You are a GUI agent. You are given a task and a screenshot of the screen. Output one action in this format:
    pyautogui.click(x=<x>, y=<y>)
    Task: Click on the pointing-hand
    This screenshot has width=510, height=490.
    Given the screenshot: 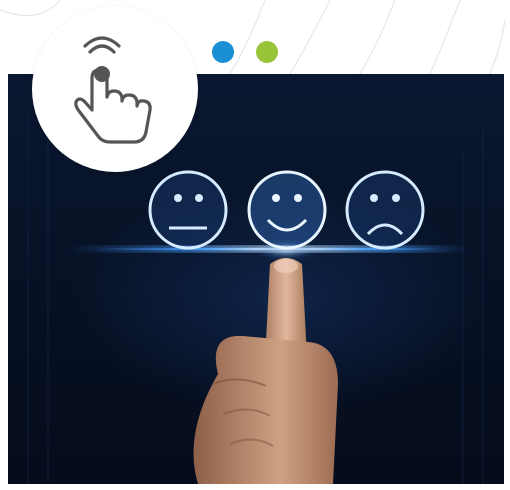 What is the action you would take?
    pyautogui.click(x=265, y=371)
    